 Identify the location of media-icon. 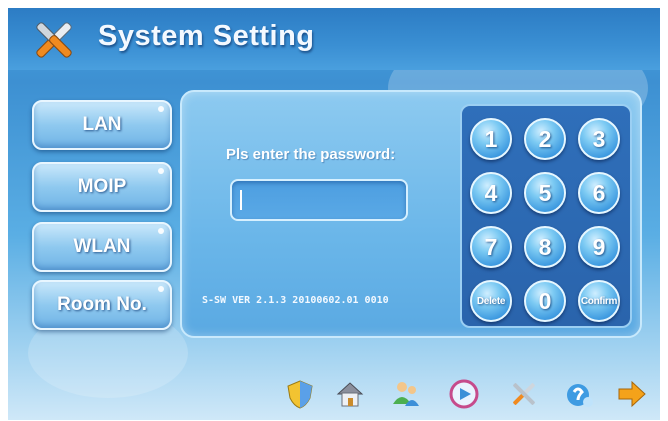
(464, 394).